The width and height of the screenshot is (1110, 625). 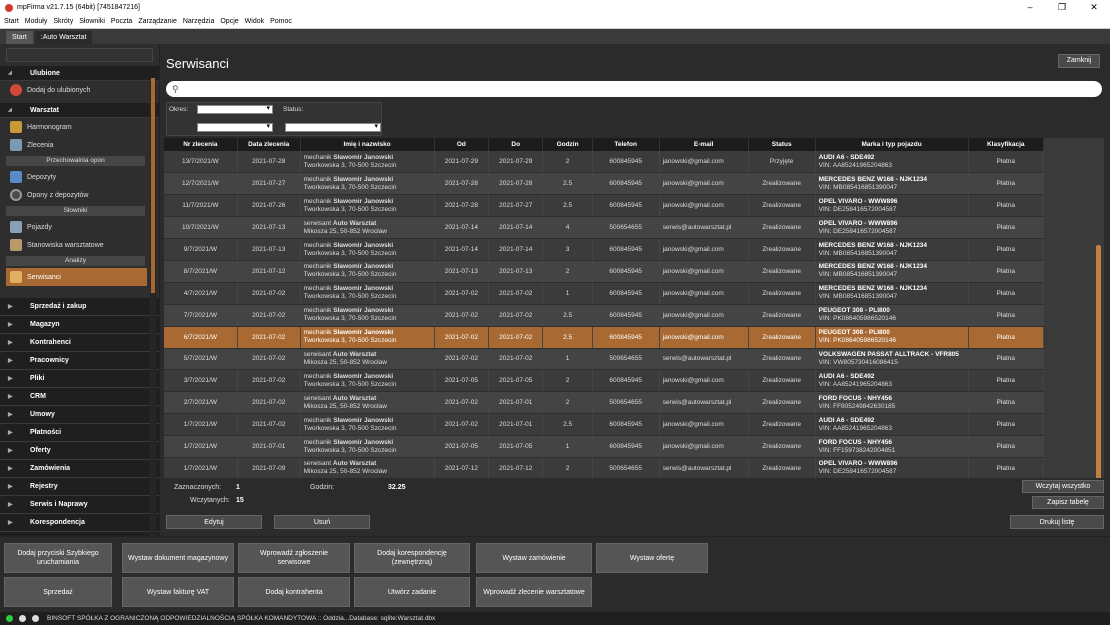 What do you see at coordinates (1063, 486) in the screenshot?
I see `wczytaj-wszystko-button: Wczytaj wszystko` at bounding box center [1063, 486].